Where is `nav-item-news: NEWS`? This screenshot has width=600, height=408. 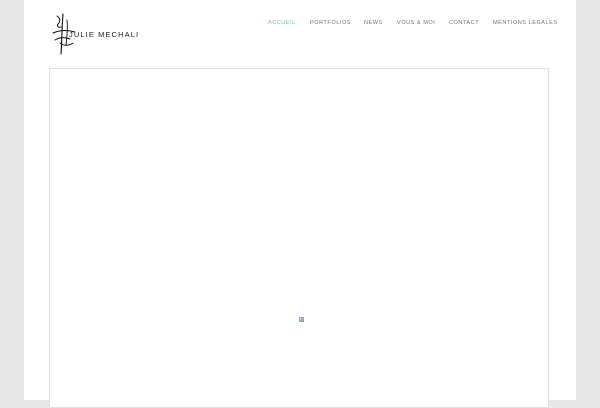
nav-item-news: NEWS is located at coordinates (373, 23).